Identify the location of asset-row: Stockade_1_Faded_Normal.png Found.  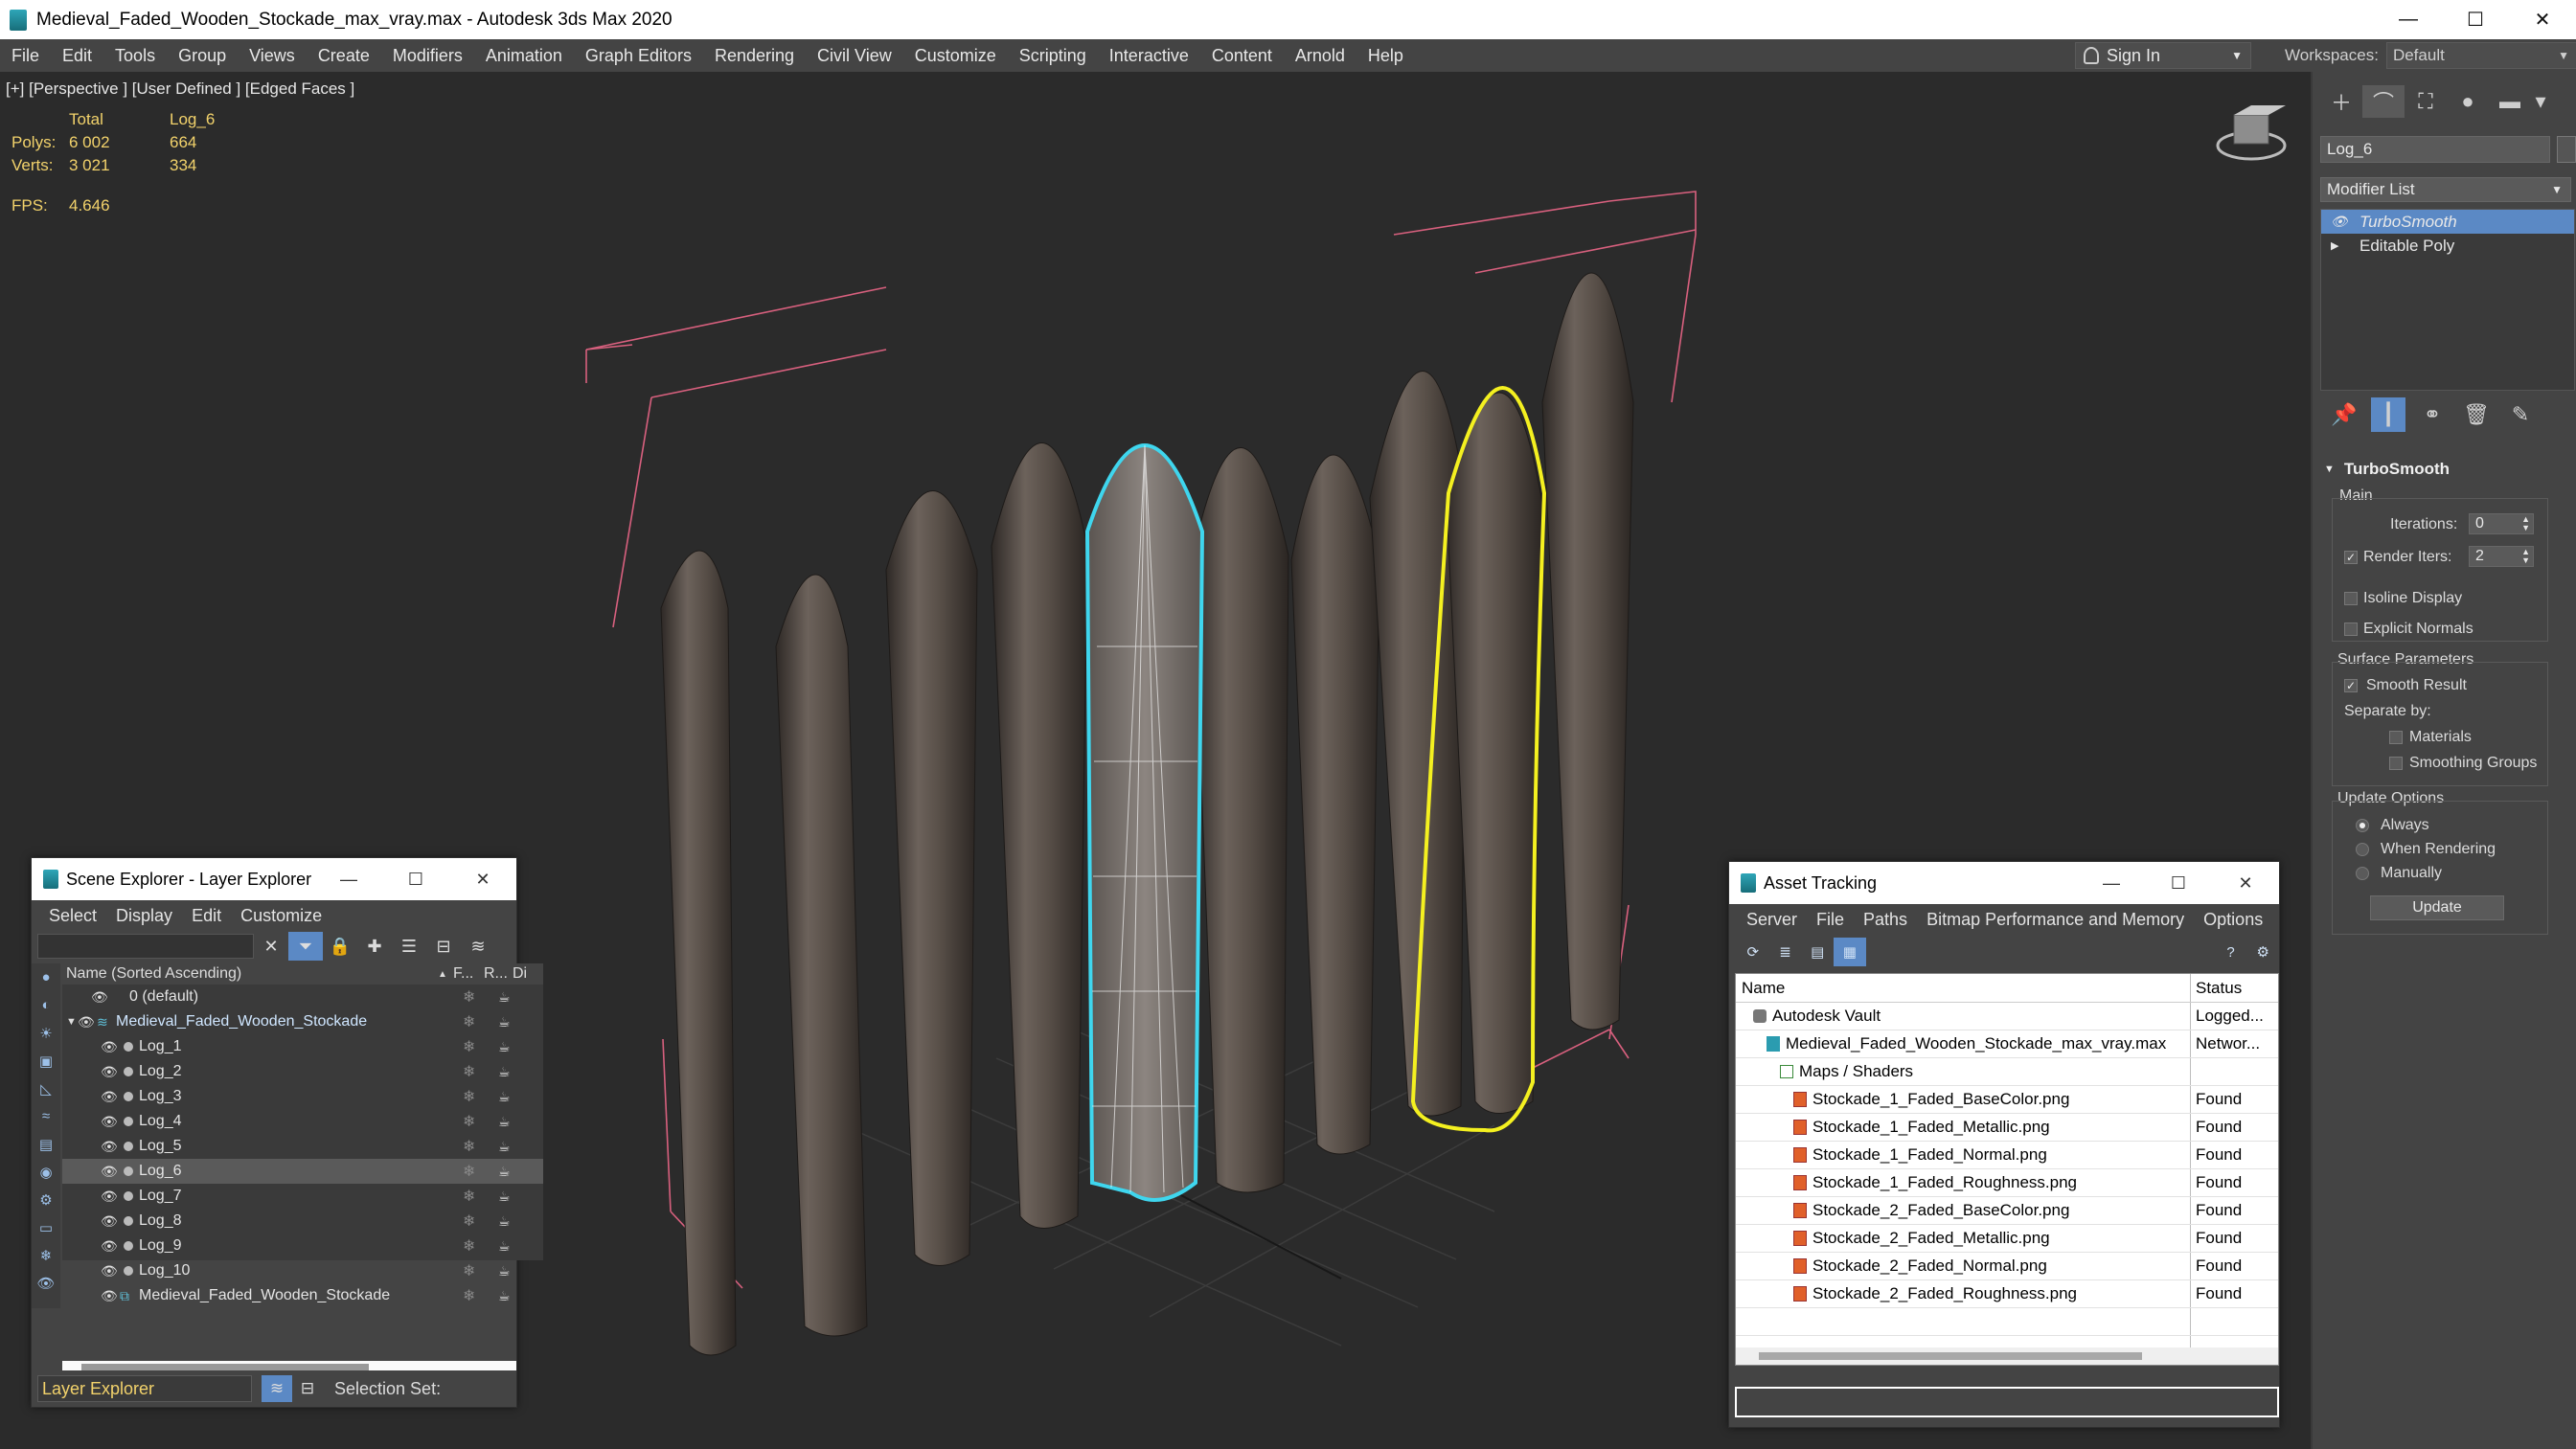
(2007, 1155).